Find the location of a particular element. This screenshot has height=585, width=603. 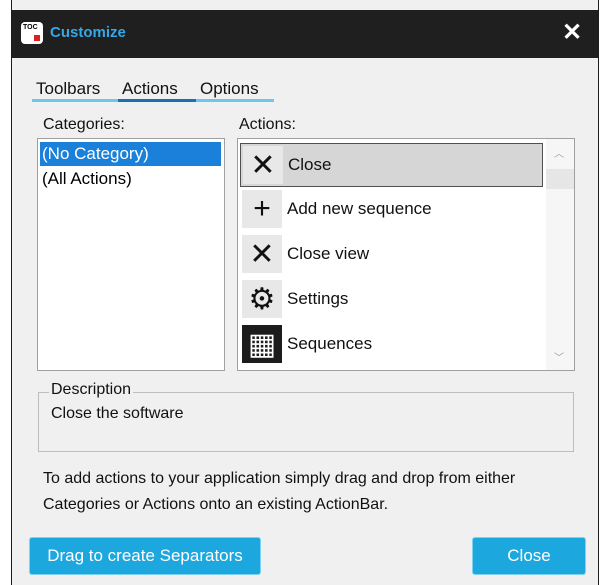

description-text: Close the software is located at coordinates (117, 413).